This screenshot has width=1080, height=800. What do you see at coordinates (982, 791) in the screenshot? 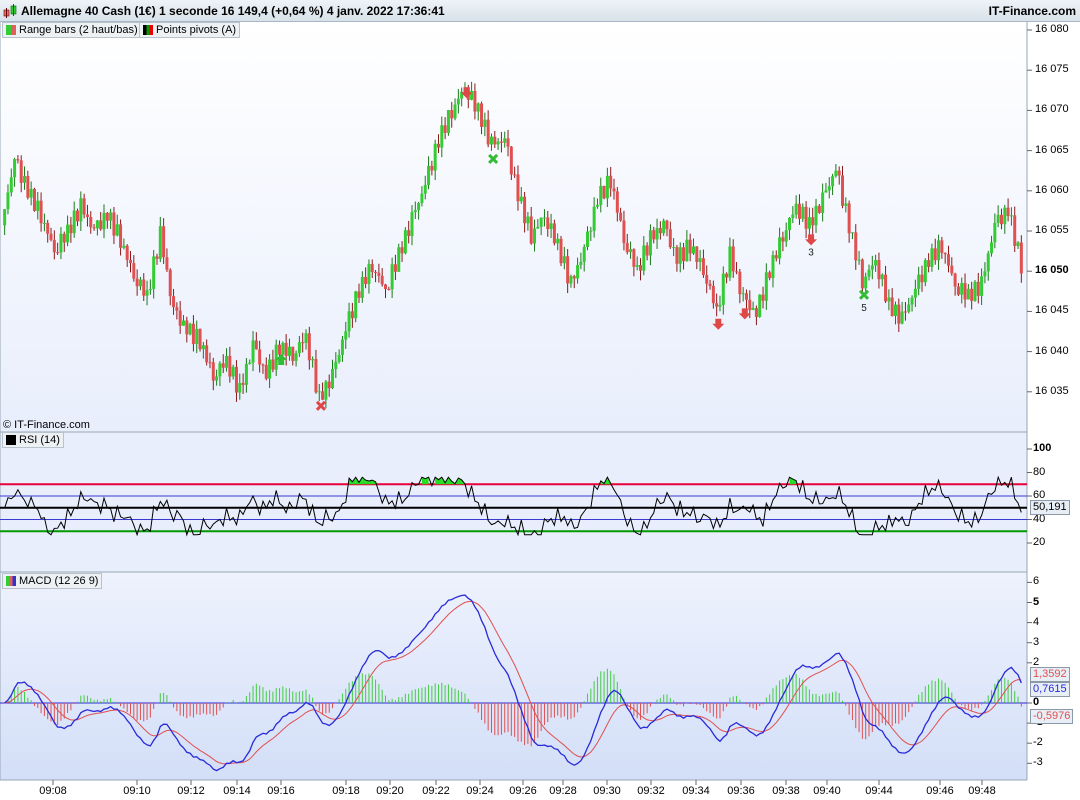
I see `time-axis-label: 09:48` at bounding box center [982, 791].